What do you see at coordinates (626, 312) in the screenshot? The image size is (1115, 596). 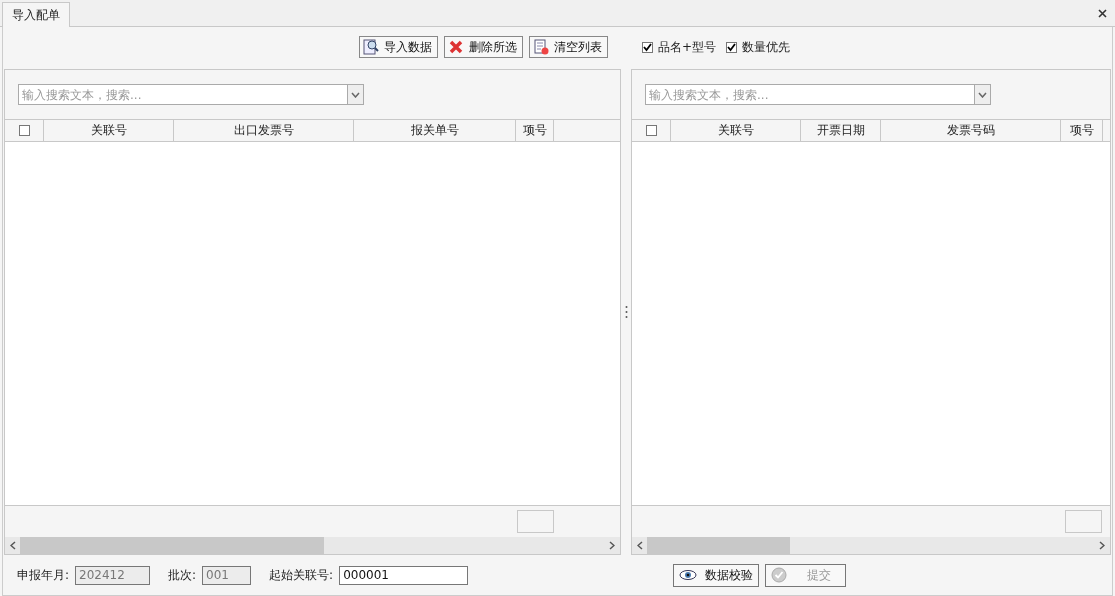 I see `splitter-handle-icon` at bounding box center [626, 312].